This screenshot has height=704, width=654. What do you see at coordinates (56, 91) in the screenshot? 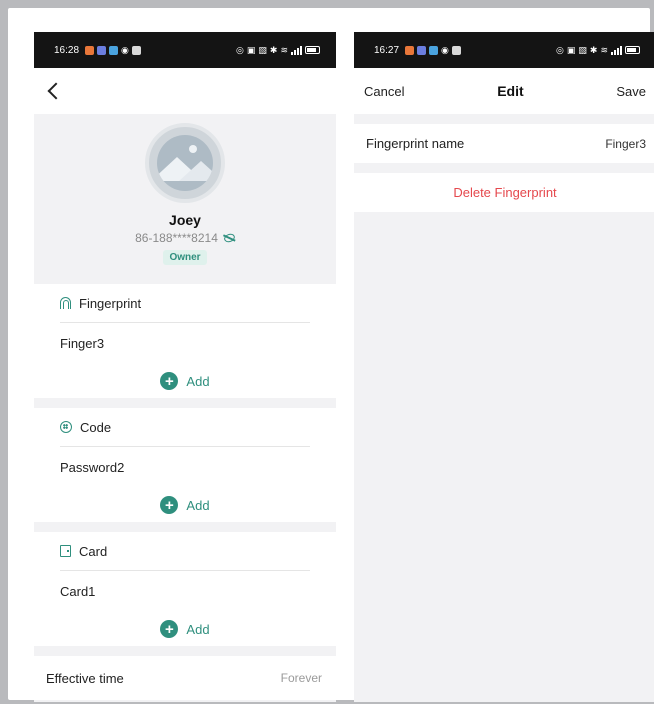
I see `back-arrow-icon` at bounding box center [56, 91].